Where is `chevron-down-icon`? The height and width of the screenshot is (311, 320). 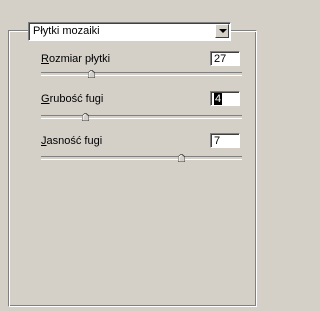 chevron-down-icon is located at coordinates (223, 31).